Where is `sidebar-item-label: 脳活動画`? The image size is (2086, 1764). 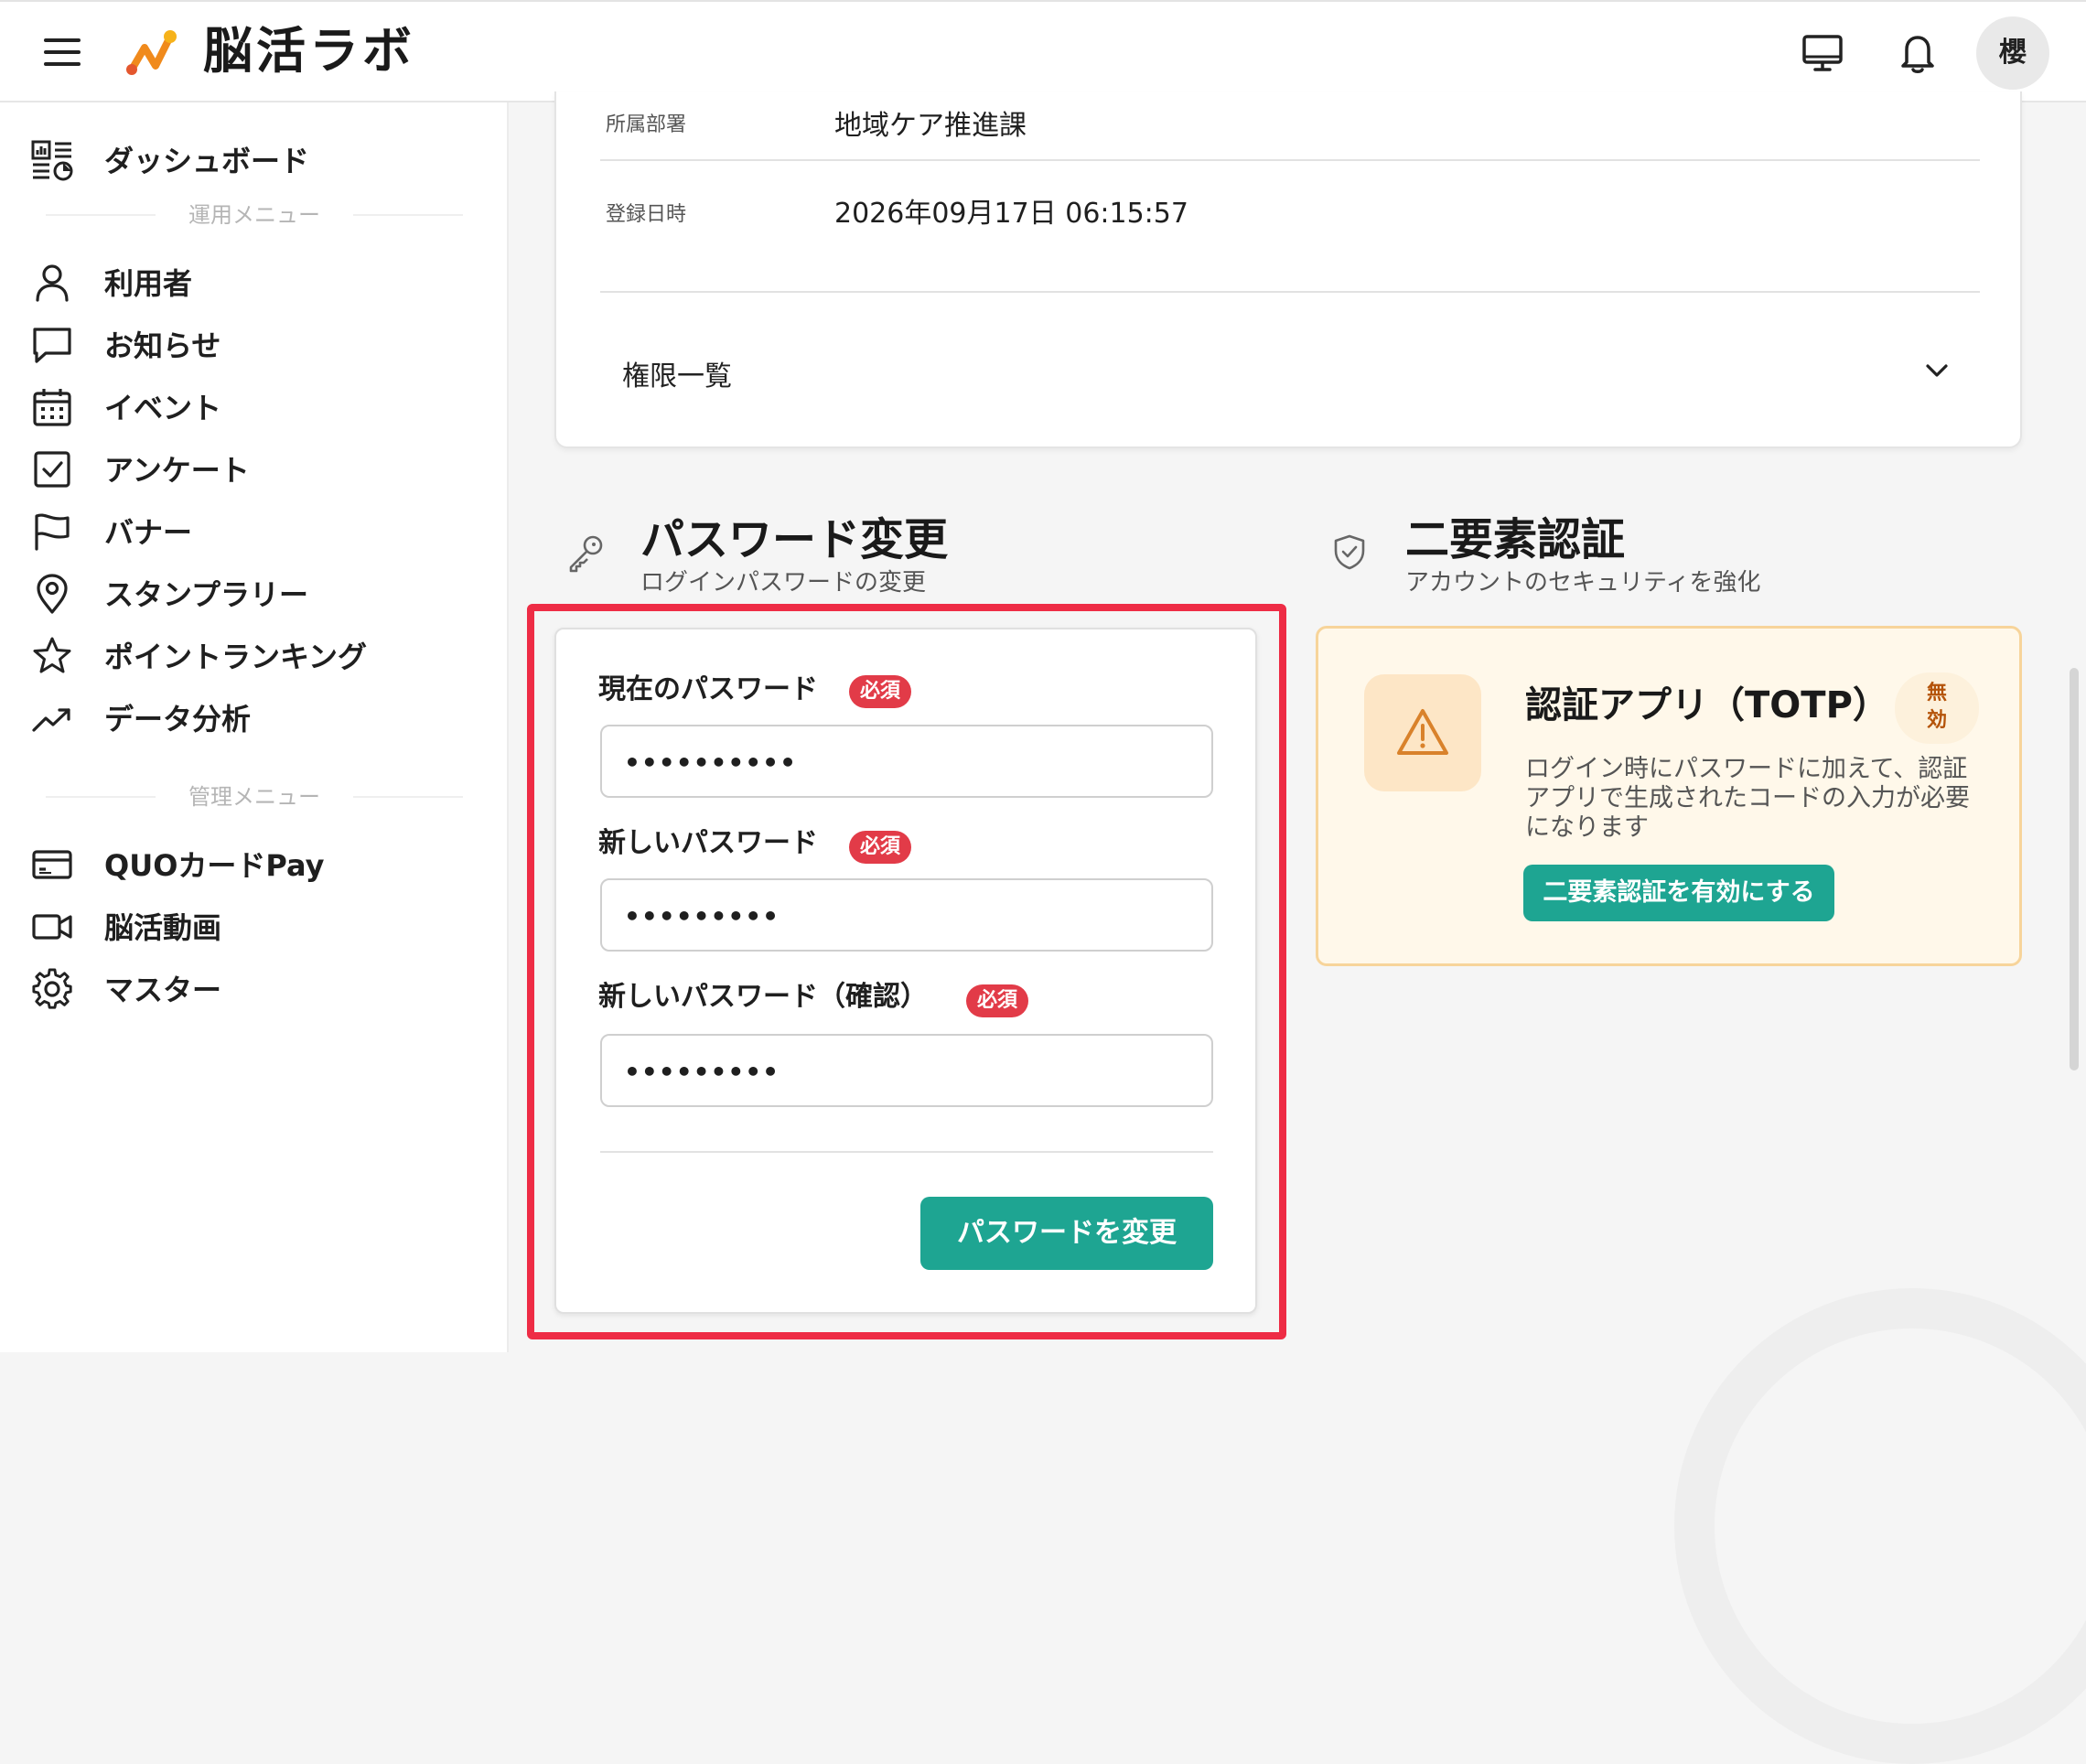 sidebar-item-label: 脳活動画 is located at coordinates (163, 927).